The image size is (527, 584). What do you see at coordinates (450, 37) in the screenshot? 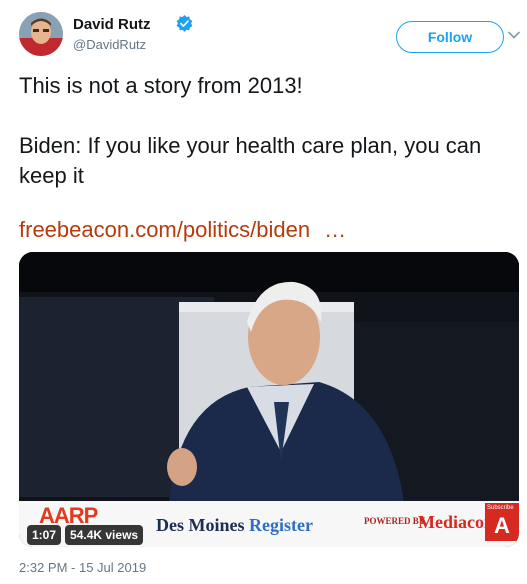
I see `follow-button: Follow` at bounding box center [450, 37].